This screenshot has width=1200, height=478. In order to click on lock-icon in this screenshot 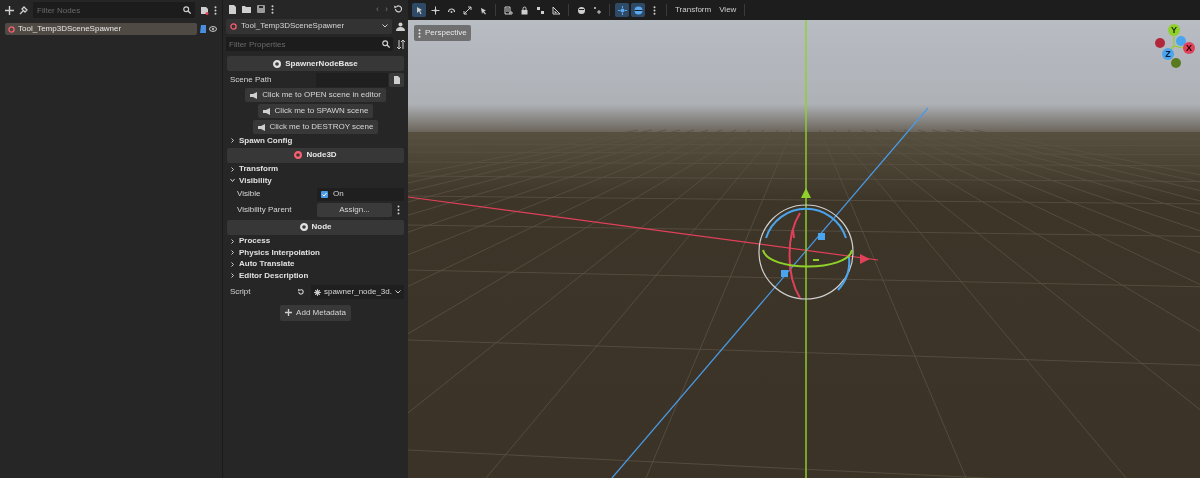, I will do `click(524, 10)`.